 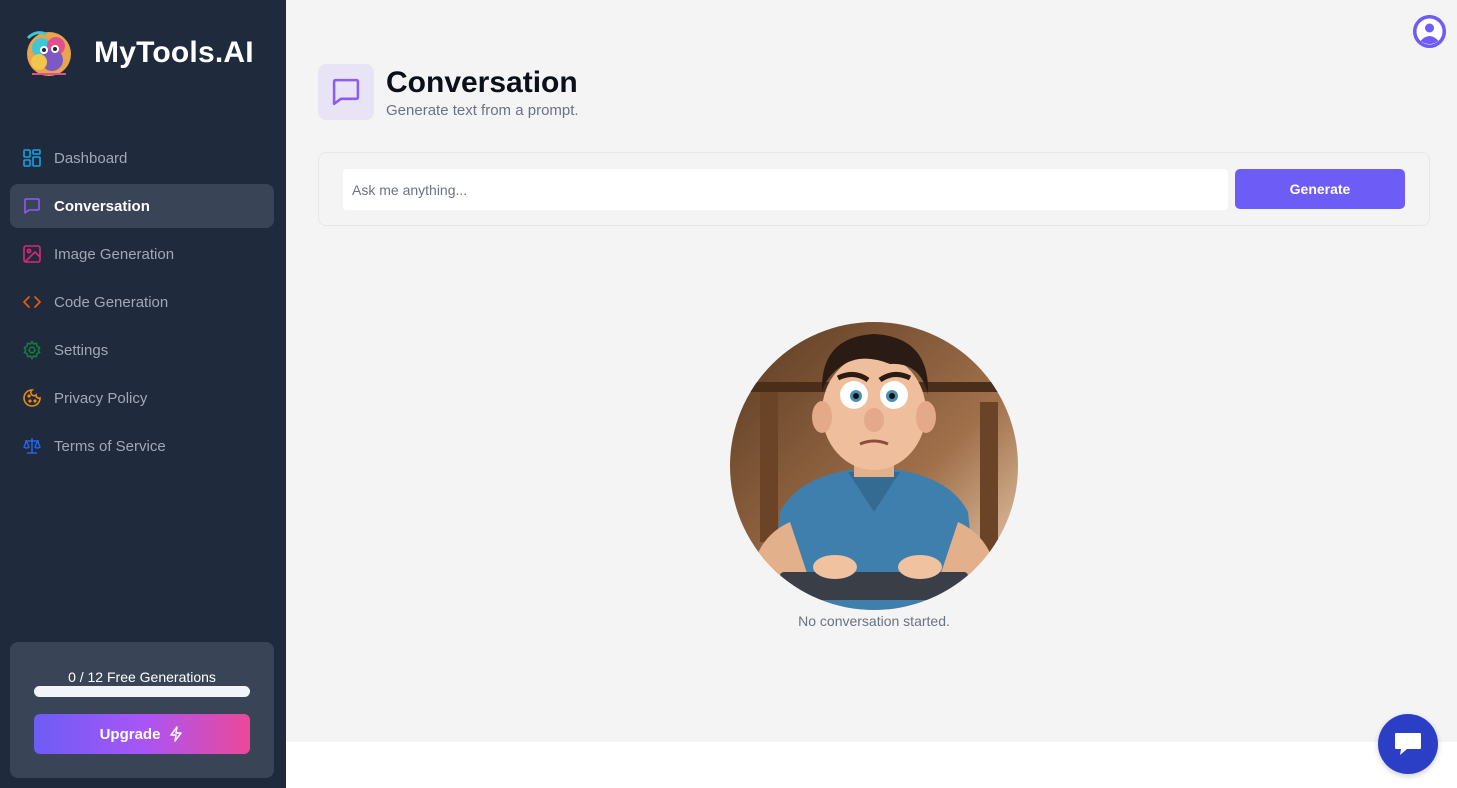 What do you see at coordinates (32, 302) in the screenshot?
I see `code-icon` at bounding box center [32, 302].